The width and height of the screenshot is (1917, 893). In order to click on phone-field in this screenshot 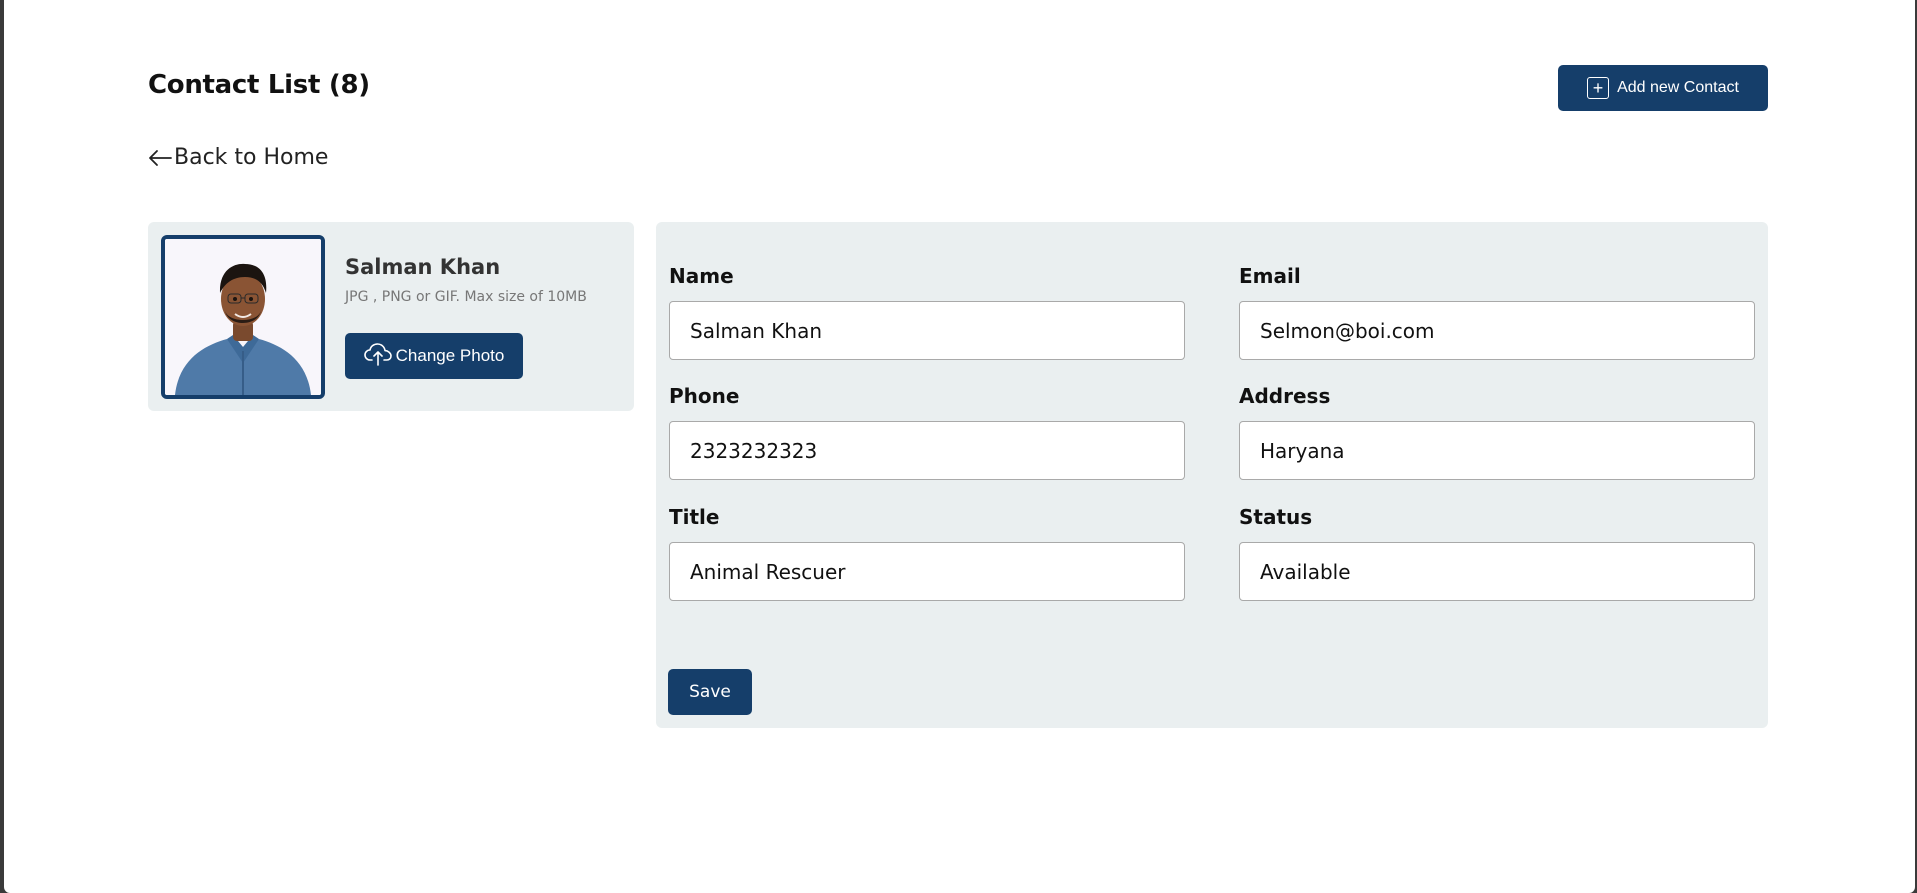, I will do `click(927, 450)`.